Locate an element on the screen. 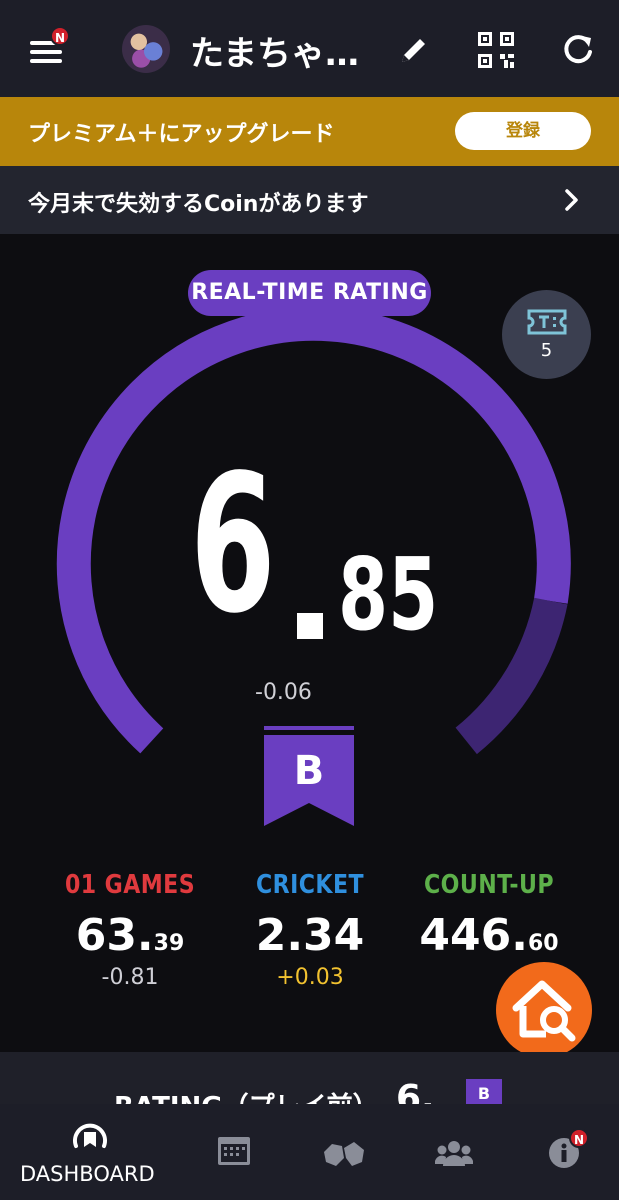 The width and height of the screenshot is (619, 1200). stat-01-games: 01 GAMES 63.39 -0.81 is located at coordinates (130, 930).